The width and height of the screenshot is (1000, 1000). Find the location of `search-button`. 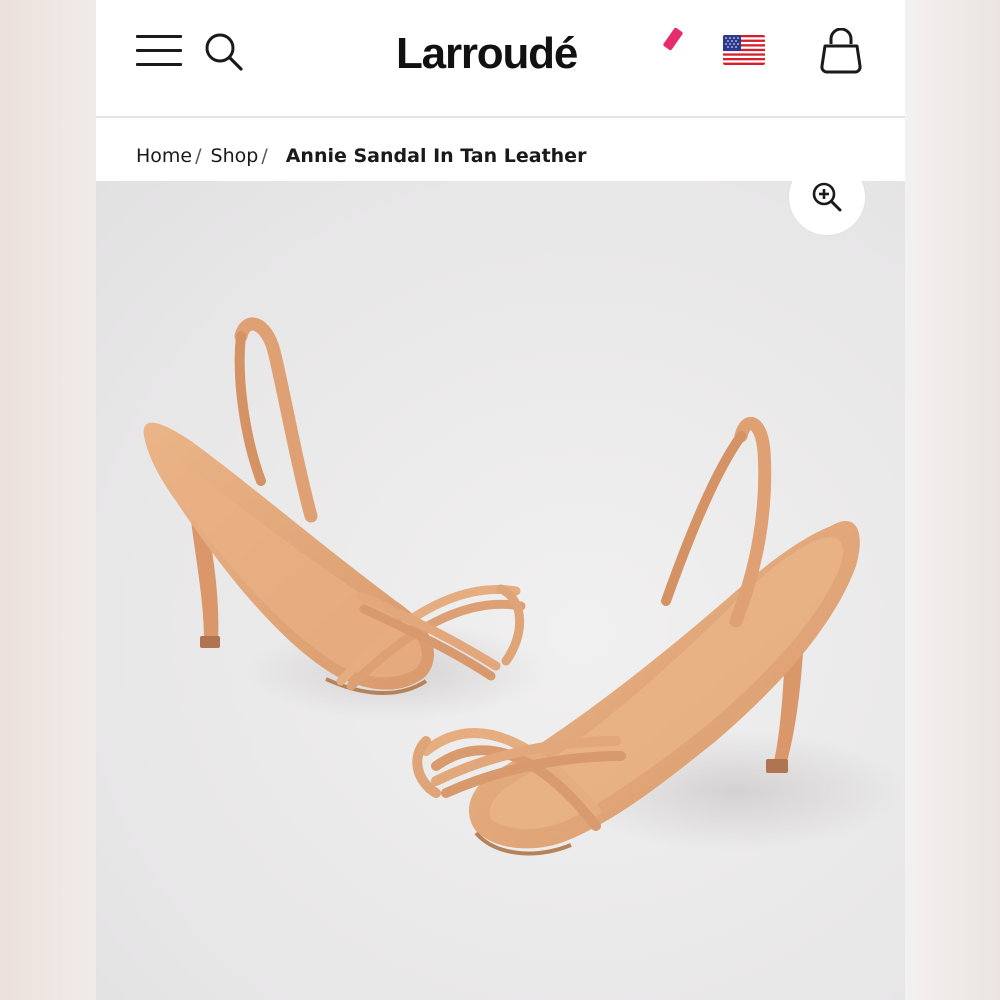

search-button is located at coordinates (224, 52).